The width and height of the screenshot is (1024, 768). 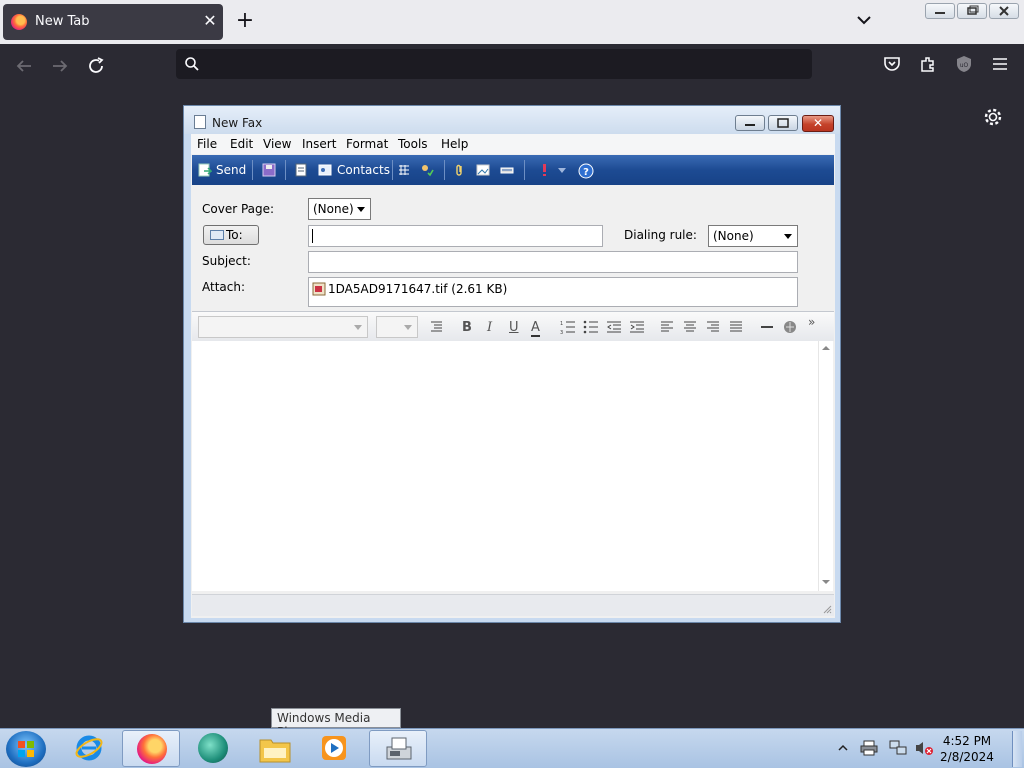 What do you see at coordinates (826, 582) in the screenshot?
I see `scroll-down-icon` at bounding box center [826, 582].